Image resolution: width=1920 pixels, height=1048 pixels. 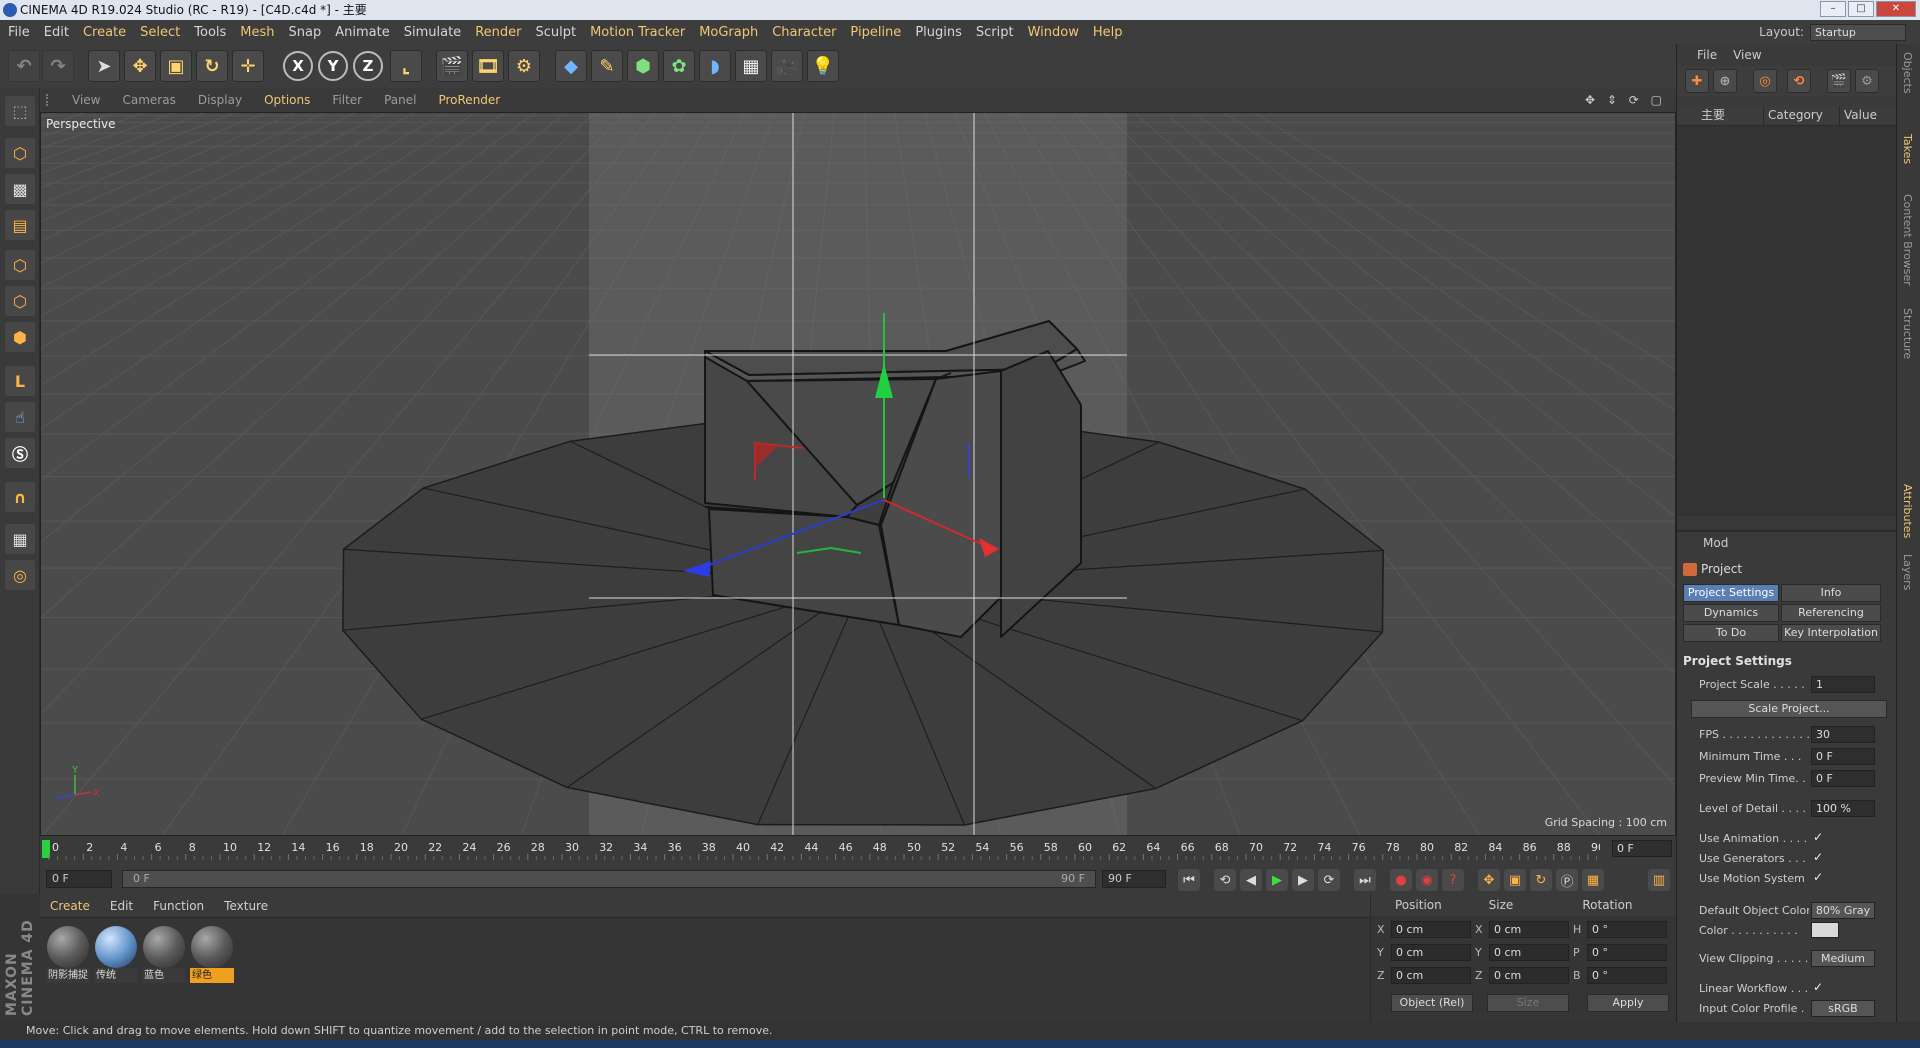 I want to click on coordinate-mode-dropdown: Object (Rel), so click(x=1432, y=1003).